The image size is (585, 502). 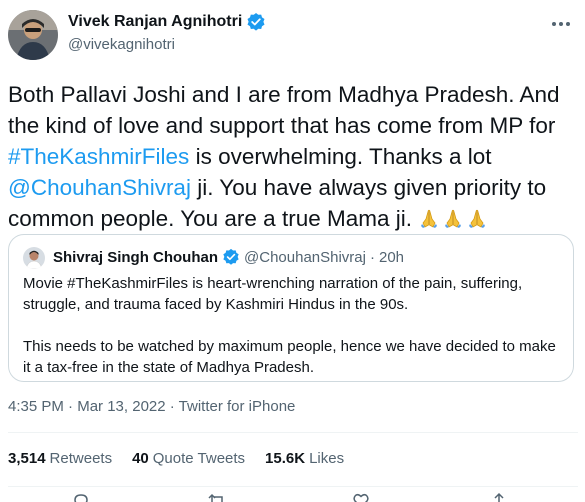 I want to click on author-handle: @vivekagnihotri, so click(x=121, y=44).